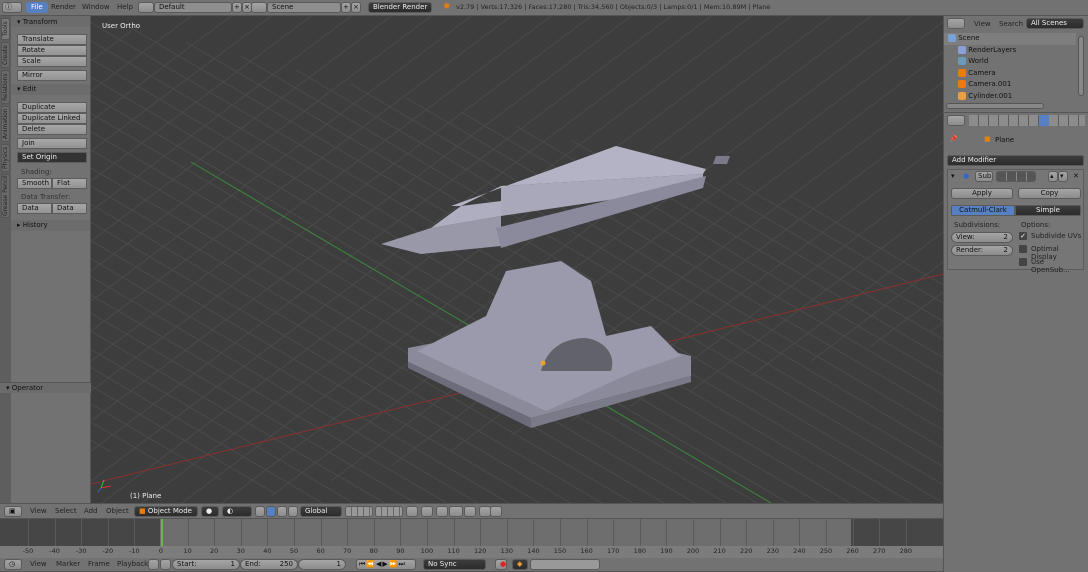  I want to click on optimal-display-checkbox, so click(1023, 249).